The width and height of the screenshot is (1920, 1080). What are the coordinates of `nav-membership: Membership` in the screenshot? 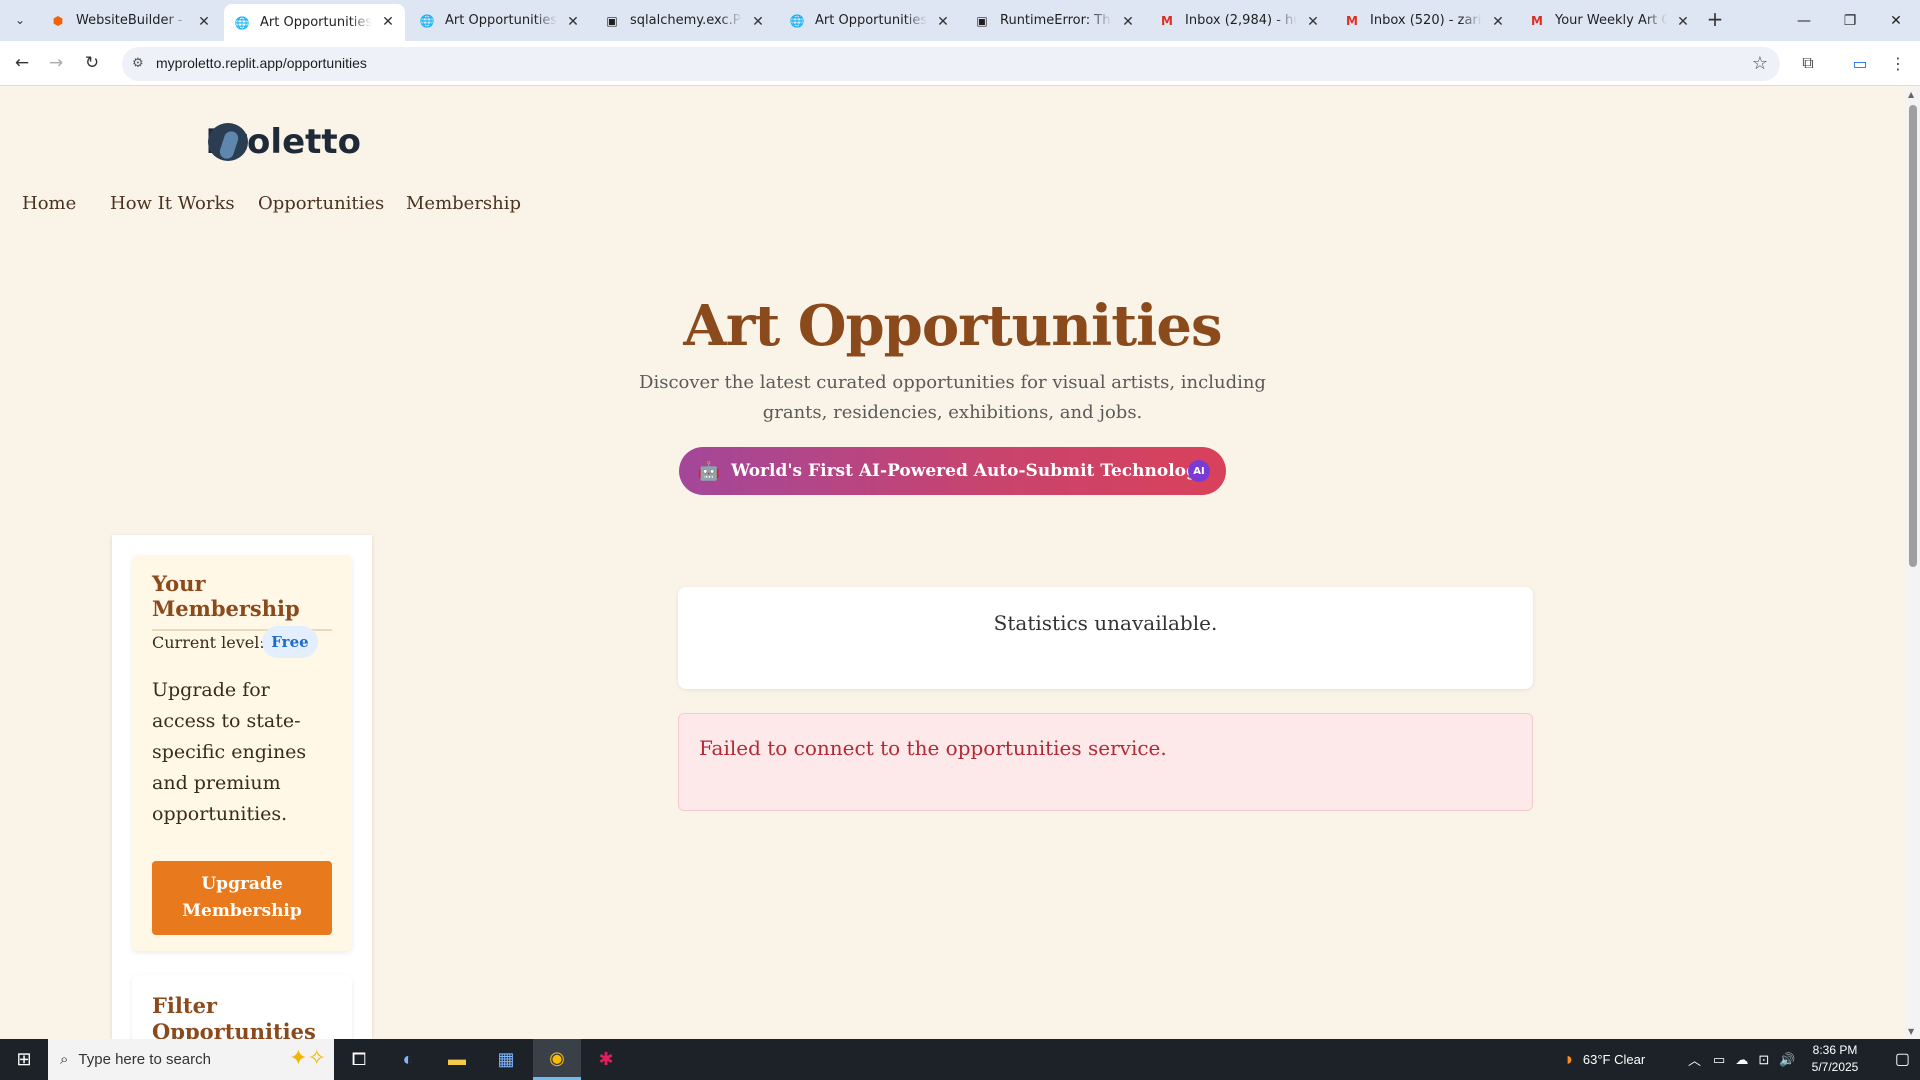 It's located at (463, 203).